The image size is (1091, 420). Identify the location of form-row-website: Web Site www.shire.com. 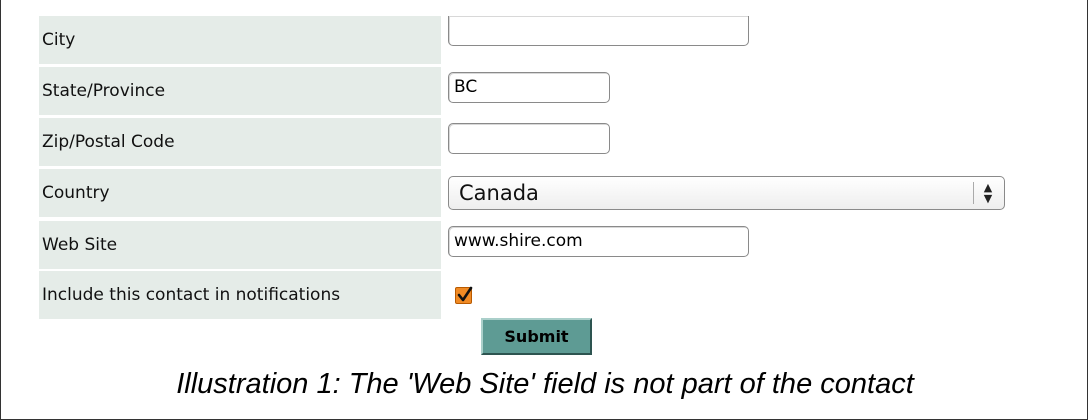
(549, 245).